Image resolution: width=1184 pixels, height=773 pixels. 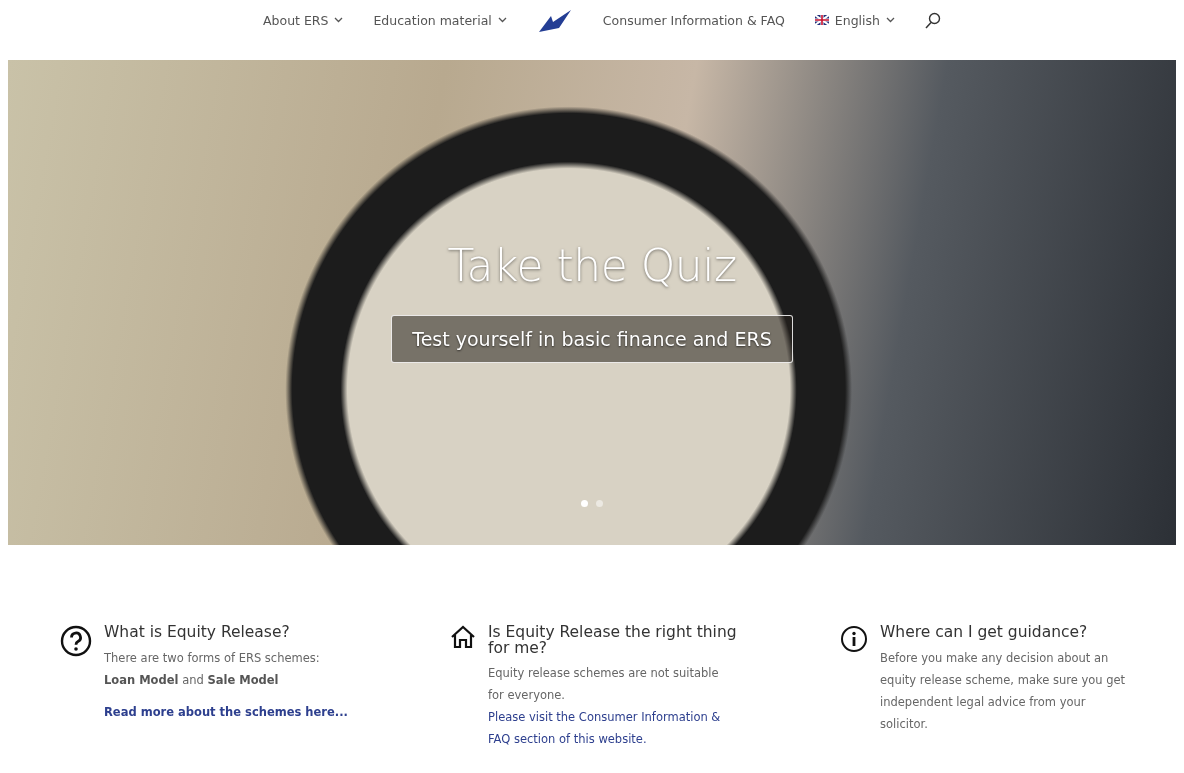 I want to click on info-circle-icon, so click(x=854, y=639).